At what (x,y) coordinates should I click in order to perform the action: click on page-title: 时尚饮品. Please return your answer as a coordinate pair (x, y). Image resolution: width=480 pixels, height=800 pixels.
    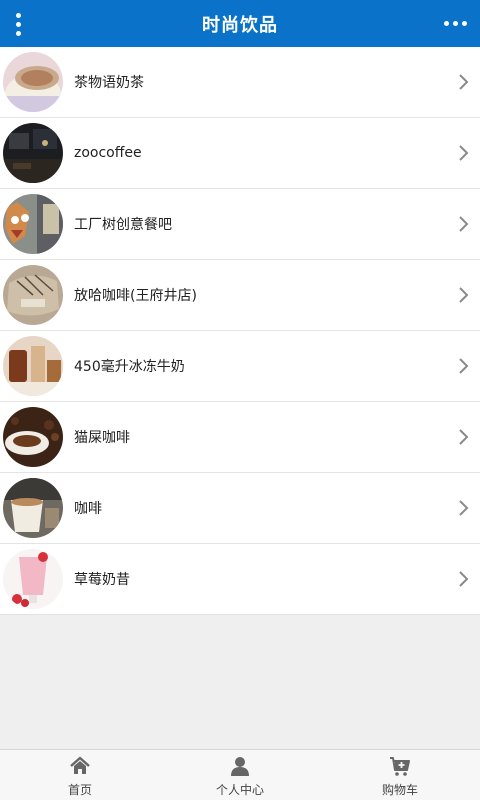
    Looking at the image, I should click on (240, 25).